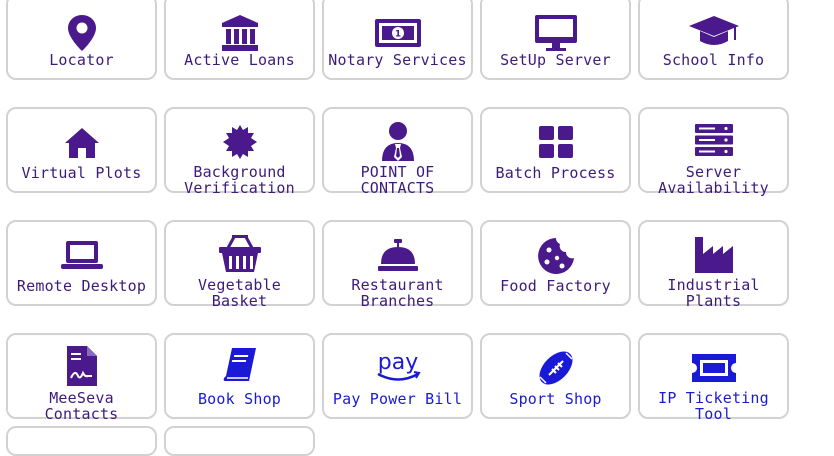 The height and width of the screenshot is (456, 834). I want to click on tile-label: Server Availability, so click(713, 180).